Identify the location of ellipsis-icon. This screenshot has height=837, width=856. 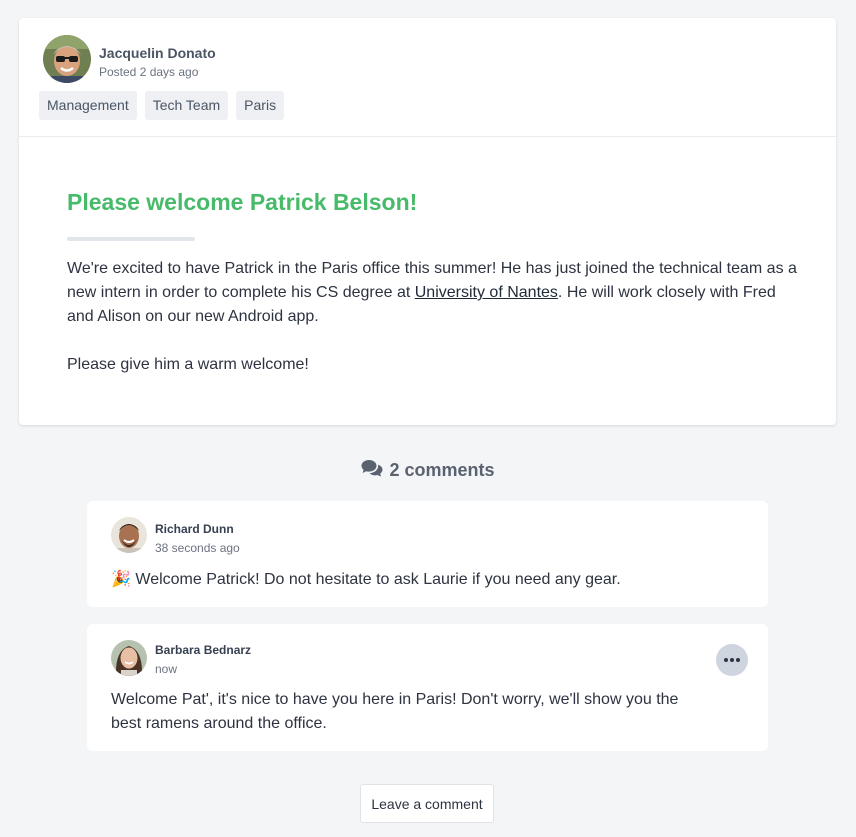
(732, 660).